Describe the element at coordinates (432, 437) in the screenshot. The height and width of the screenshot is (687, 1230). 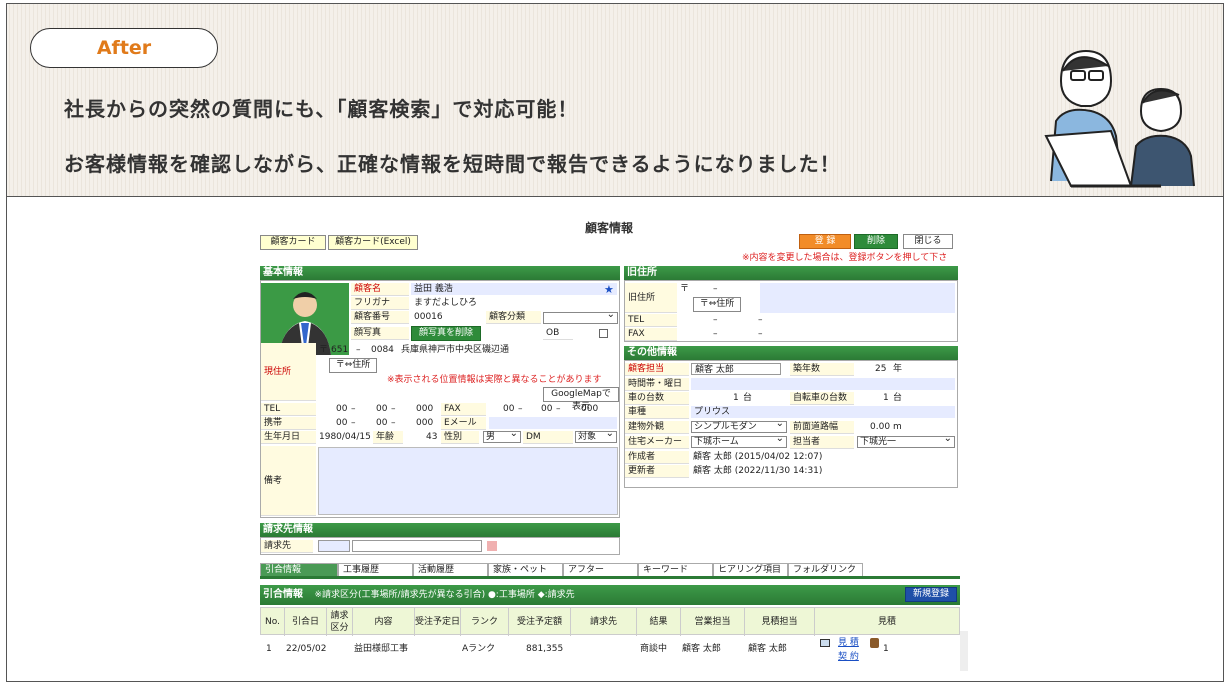
I see `age-value: 43` at that location.